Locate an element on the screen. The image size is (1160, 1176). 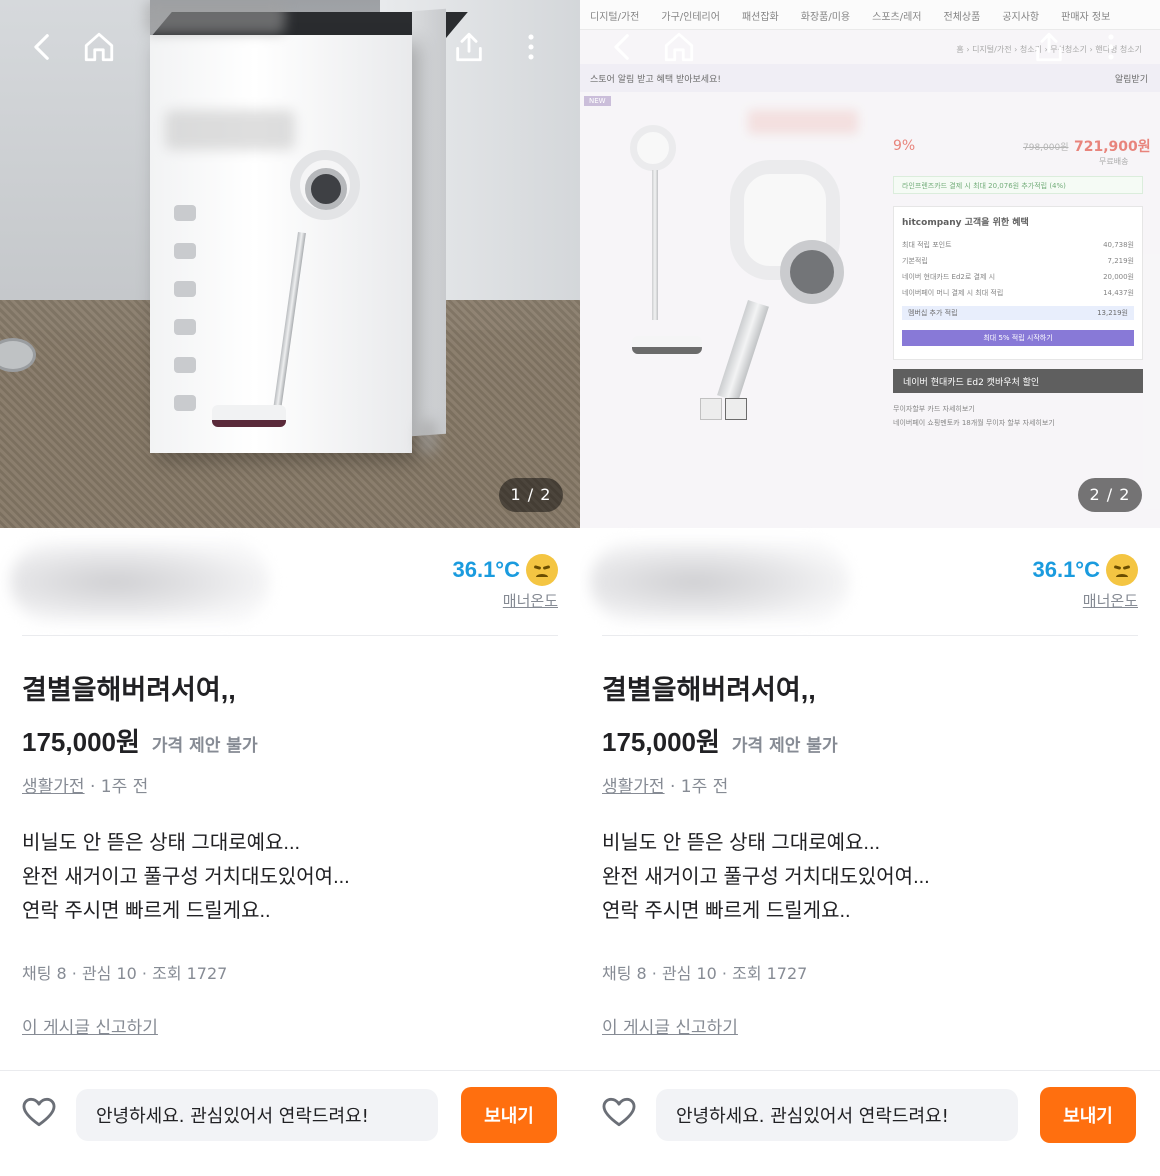
vacuum-head is located at coordinates (249, 416).